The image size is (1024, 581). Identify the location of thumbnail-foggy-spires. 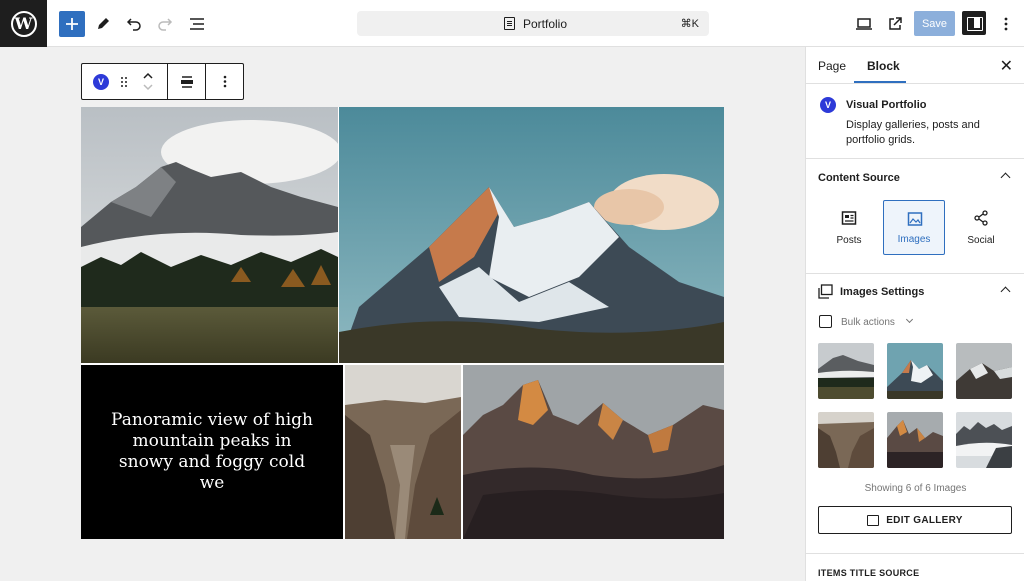
(984, 440).